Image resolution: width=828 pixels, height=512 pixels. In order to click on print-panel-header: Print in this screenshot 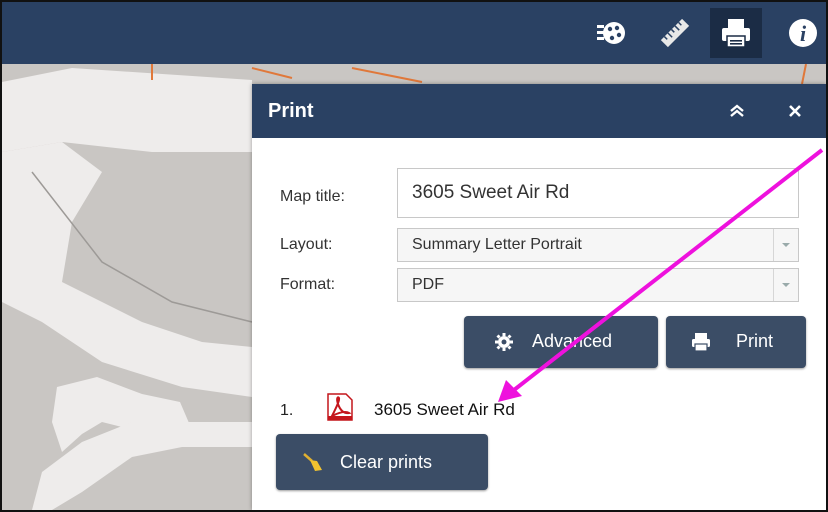, I will do `click(539, 111)`.